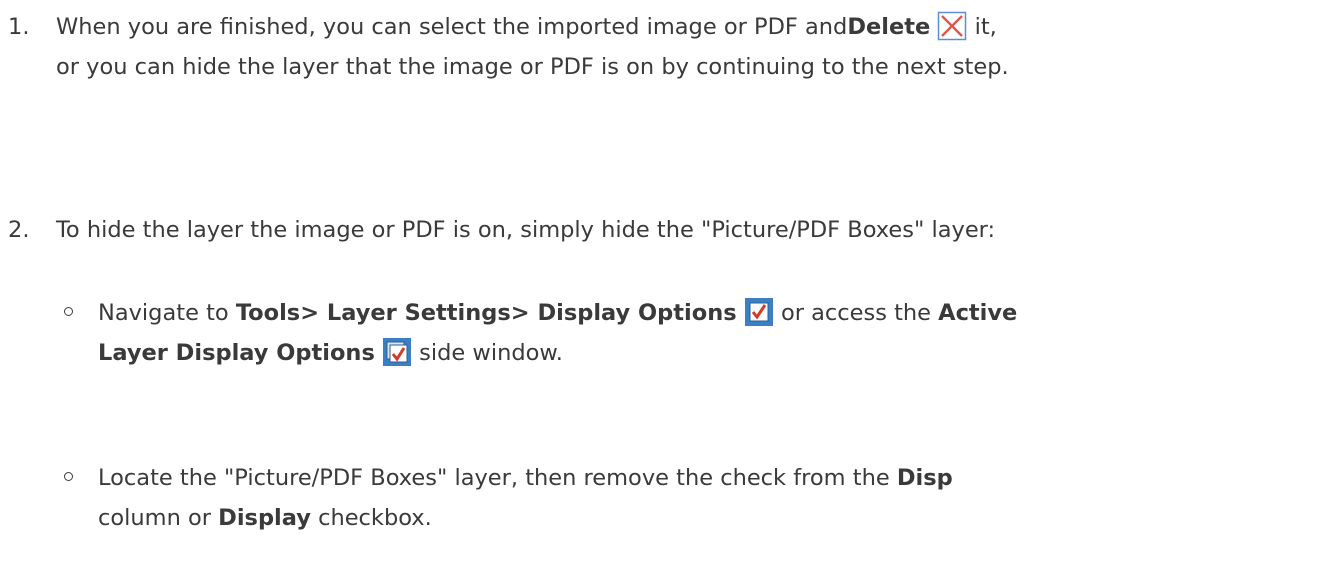 Image resolution: width=1341 pixels, height=572 pixels. Describe the element at coordinates (19, 230) in the screenshot. I see `step-number: 2.` at that location.